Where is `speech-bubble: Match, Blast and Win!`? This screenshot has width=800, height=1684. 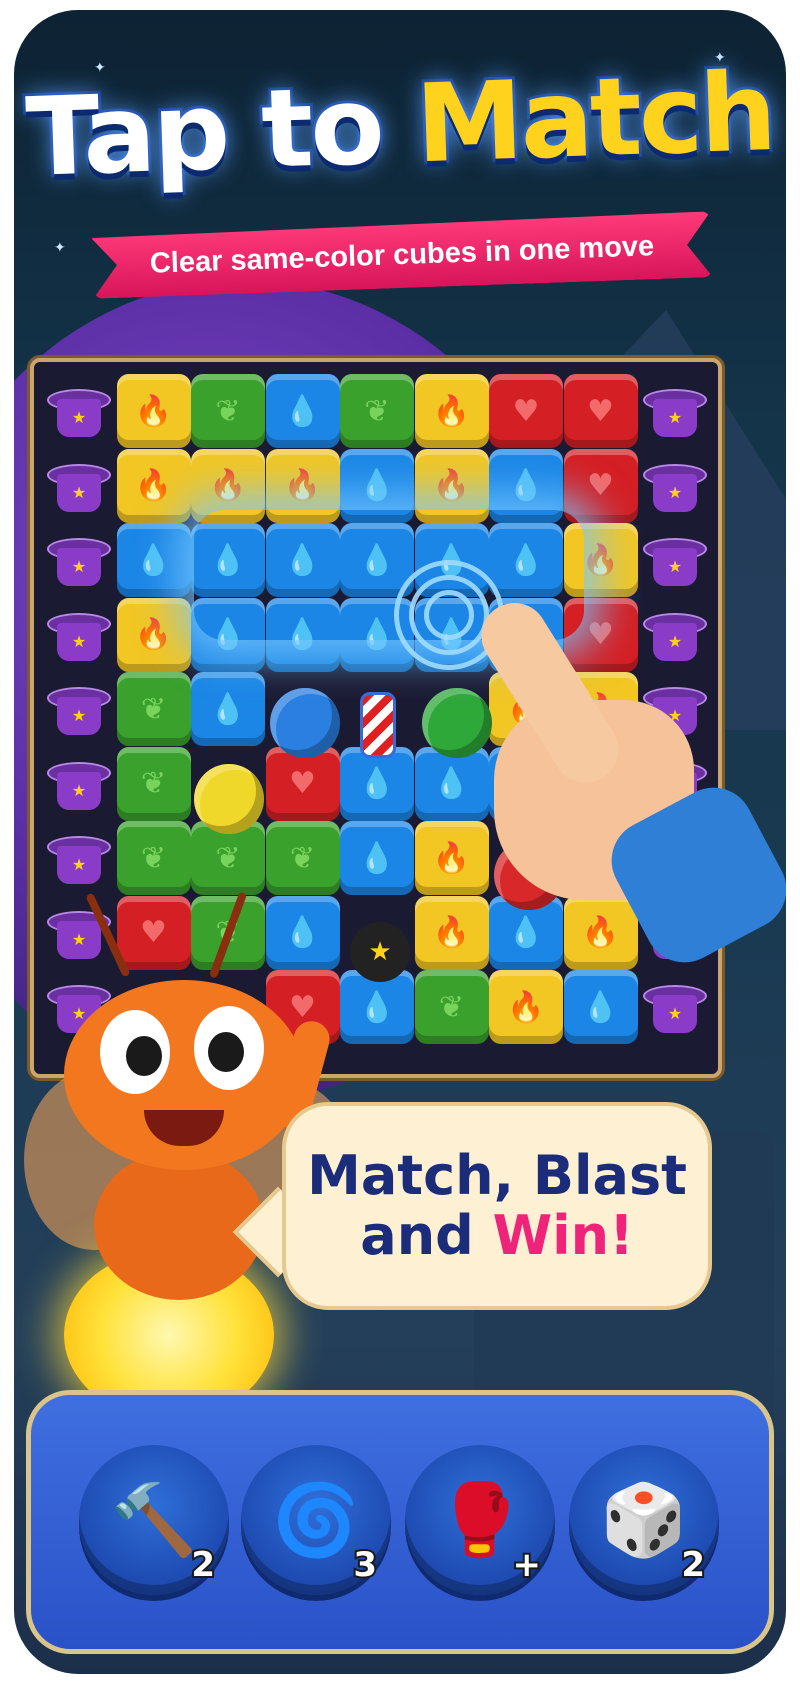
speech-bubble: Match, Blast and Win! is located at coordinates (497, 1206).